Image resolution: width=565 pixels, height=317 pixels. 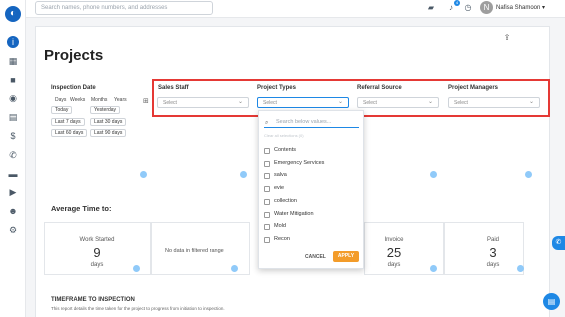 I want to click on project-managers-select: Select ⌄, so click(x=494, y=102).